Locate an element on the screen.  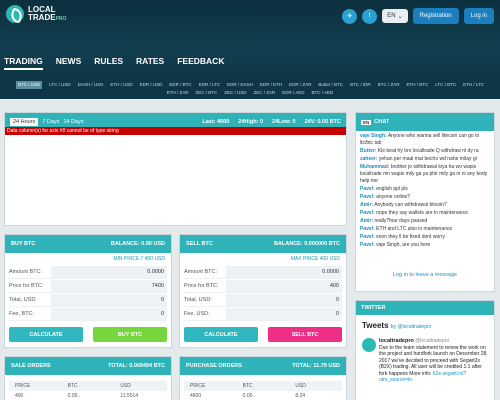
sell-amount-row: Amount BTC: 0.0000 is located at coordinates (263, 272).